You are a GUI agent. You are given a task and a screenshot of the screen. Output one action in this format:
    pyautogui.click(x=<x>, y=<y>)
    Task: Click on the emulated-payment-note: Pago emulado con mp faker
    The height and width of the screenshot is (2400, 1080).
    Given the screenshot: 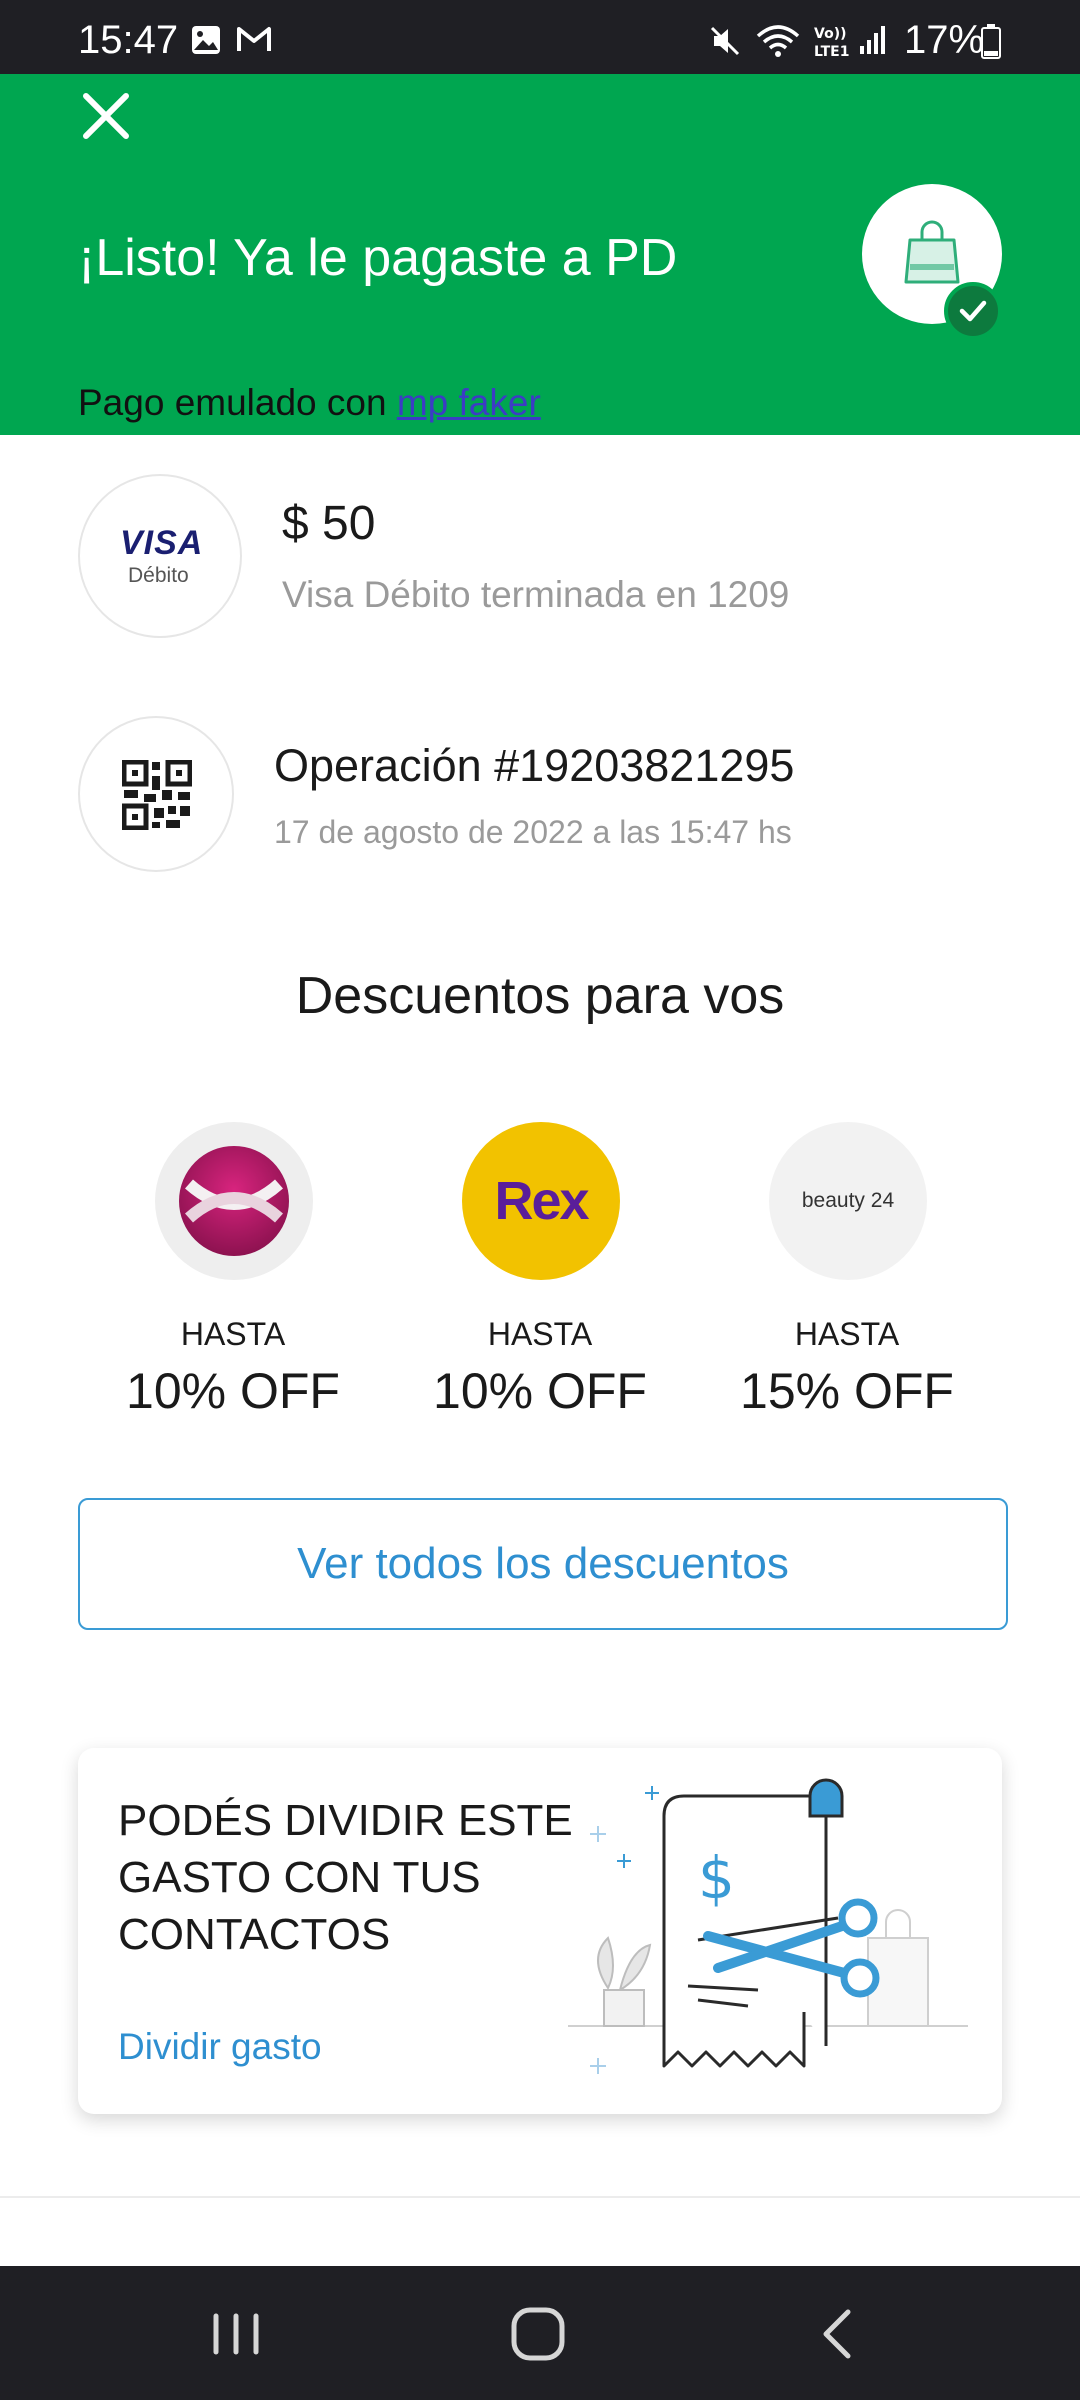 What is the action you would take?
    pyautogui.click(x=309, y=403)
    